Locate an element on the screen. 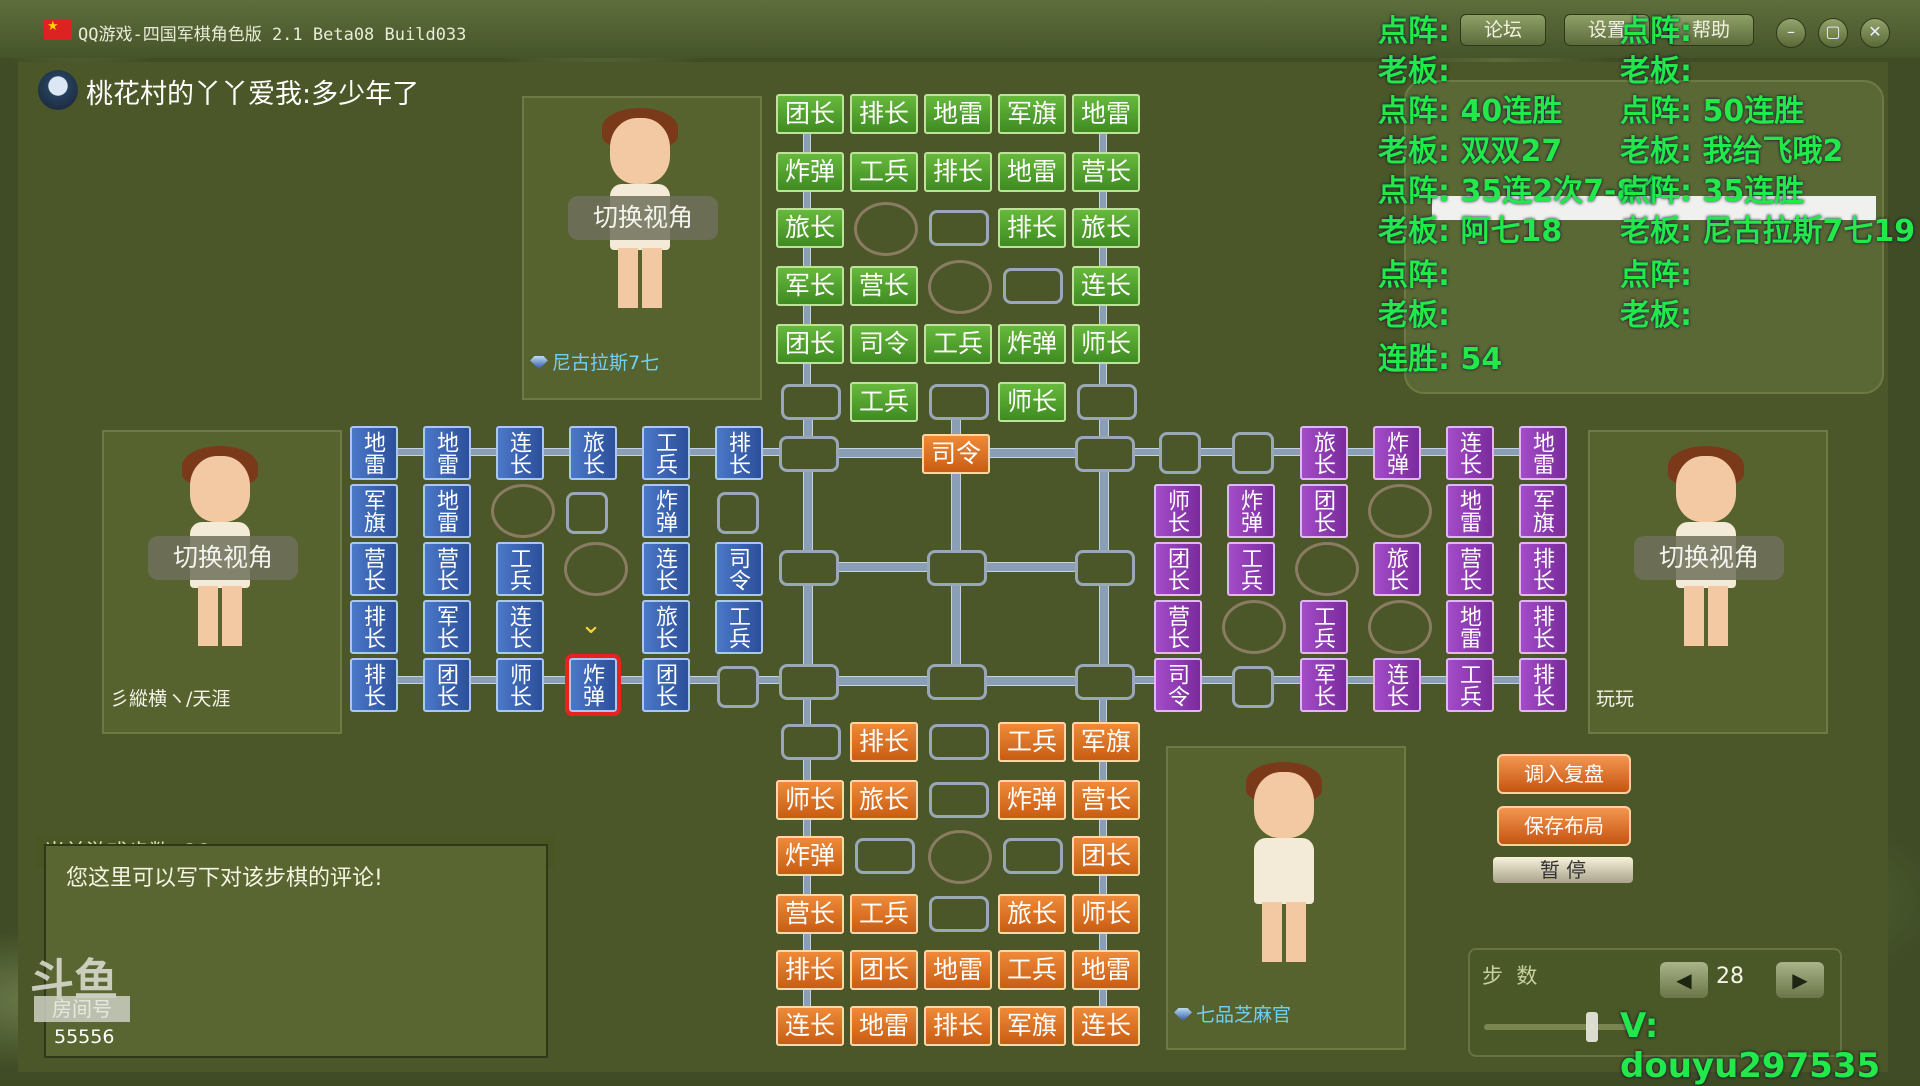  left-switch-view-button: 切换视角 is located at coordinates (223, 558).